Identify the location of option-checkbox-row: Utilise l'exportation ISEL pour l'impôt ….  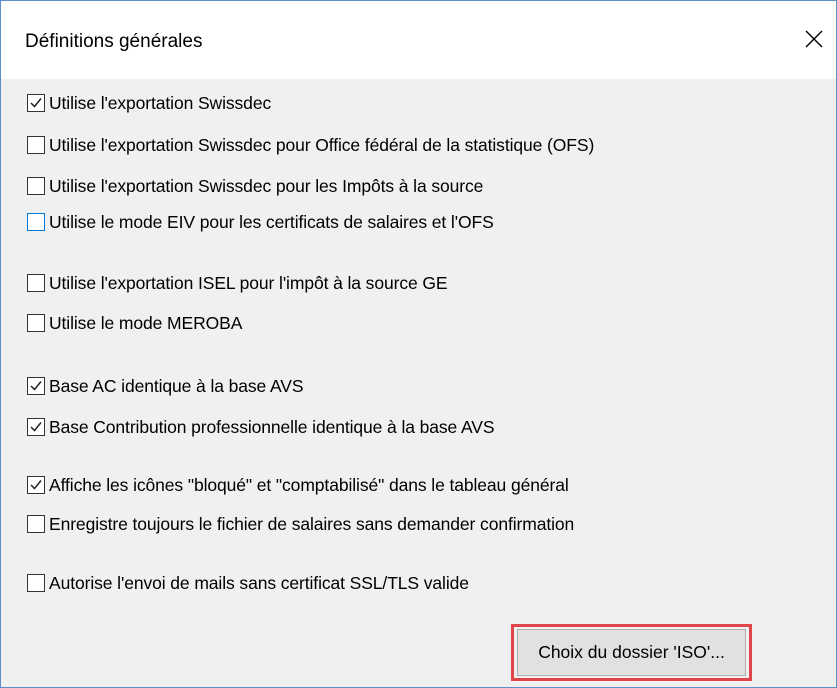
(237, 283).